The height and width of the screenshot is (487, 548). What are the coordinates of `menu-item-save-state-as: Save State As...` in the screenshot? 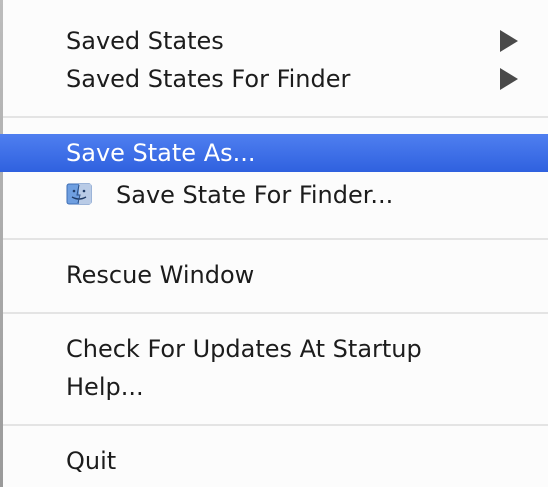 It's located at (274, 153).